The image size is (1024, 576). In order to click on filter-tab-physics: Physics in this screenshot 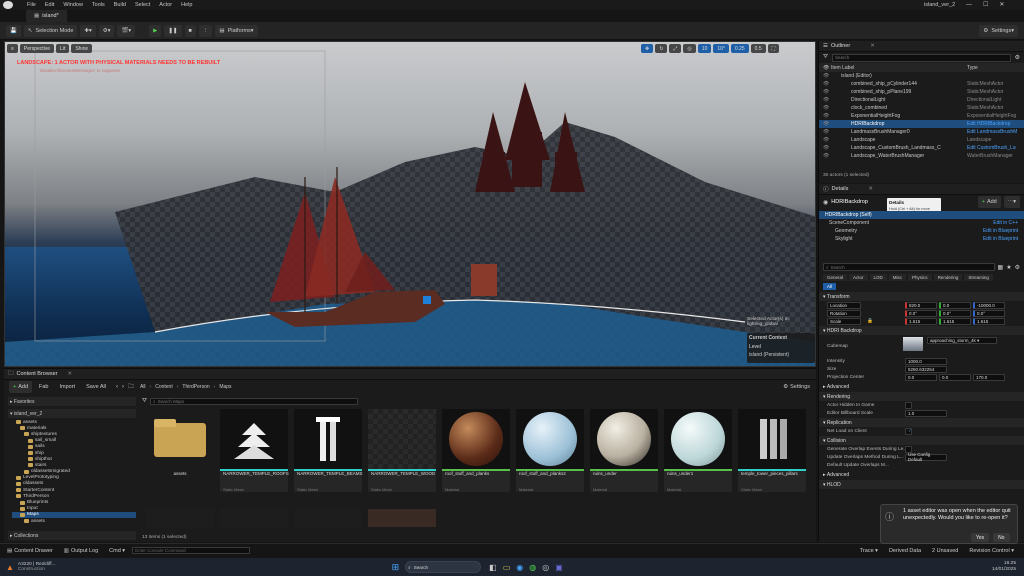, I will do `click(920, 277)`.